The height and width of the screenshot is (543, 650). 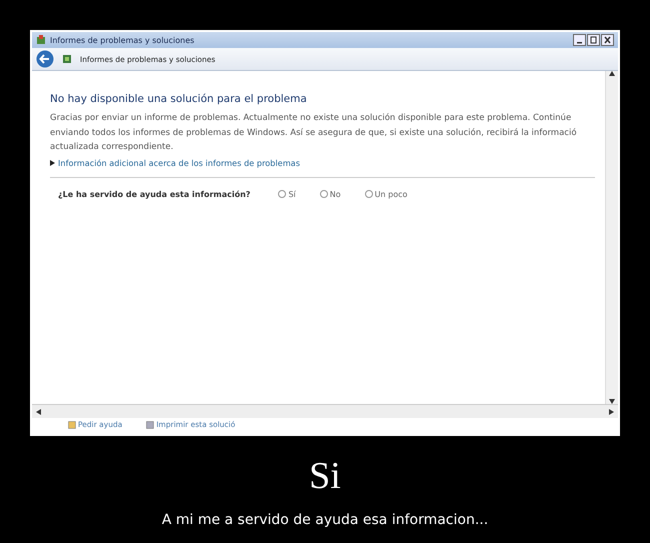 I want to click on scroll-left-icon, so click(x=38, y=411).